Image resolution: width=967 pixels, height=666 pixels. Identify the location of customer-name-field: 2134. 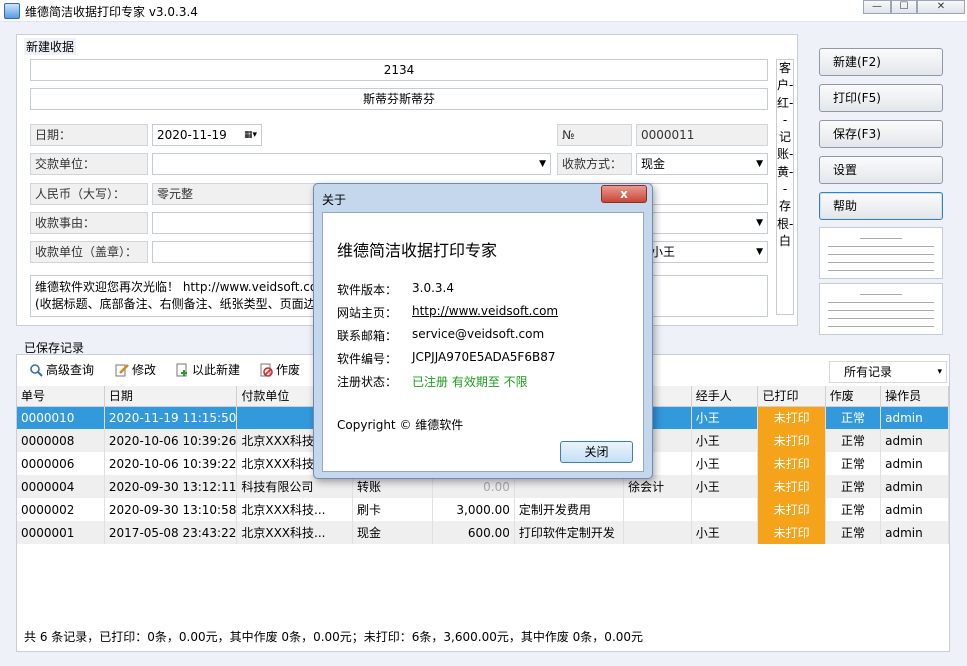
(399, 70).